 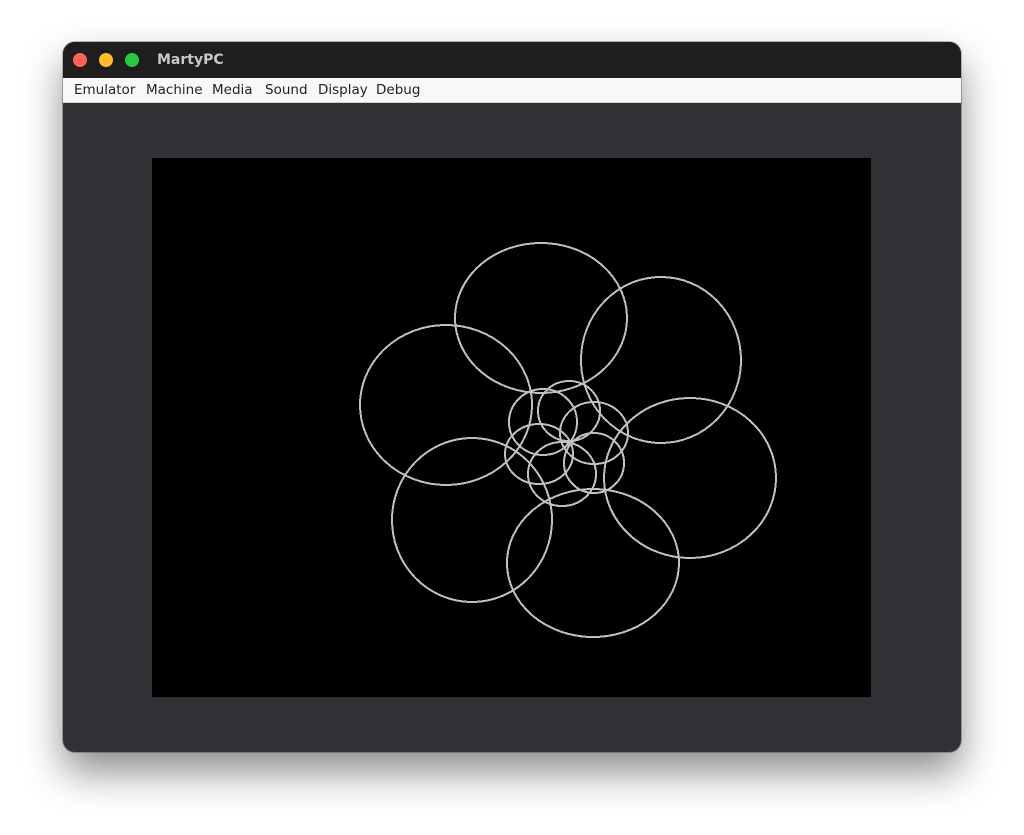 What do you see at coordinates (132, 60) in the screenshot?
I see `zoom-window-button` at bounding box center [132, 60].